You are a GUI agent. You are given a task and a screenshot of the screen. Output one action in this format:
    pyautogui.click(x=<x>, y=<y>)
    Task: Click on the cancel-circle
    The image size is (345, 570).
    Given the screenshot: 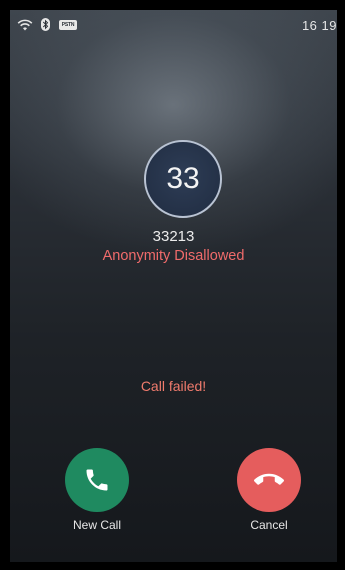 What is the action you would take?
    pyautogui.click(x=269, y=480)
    